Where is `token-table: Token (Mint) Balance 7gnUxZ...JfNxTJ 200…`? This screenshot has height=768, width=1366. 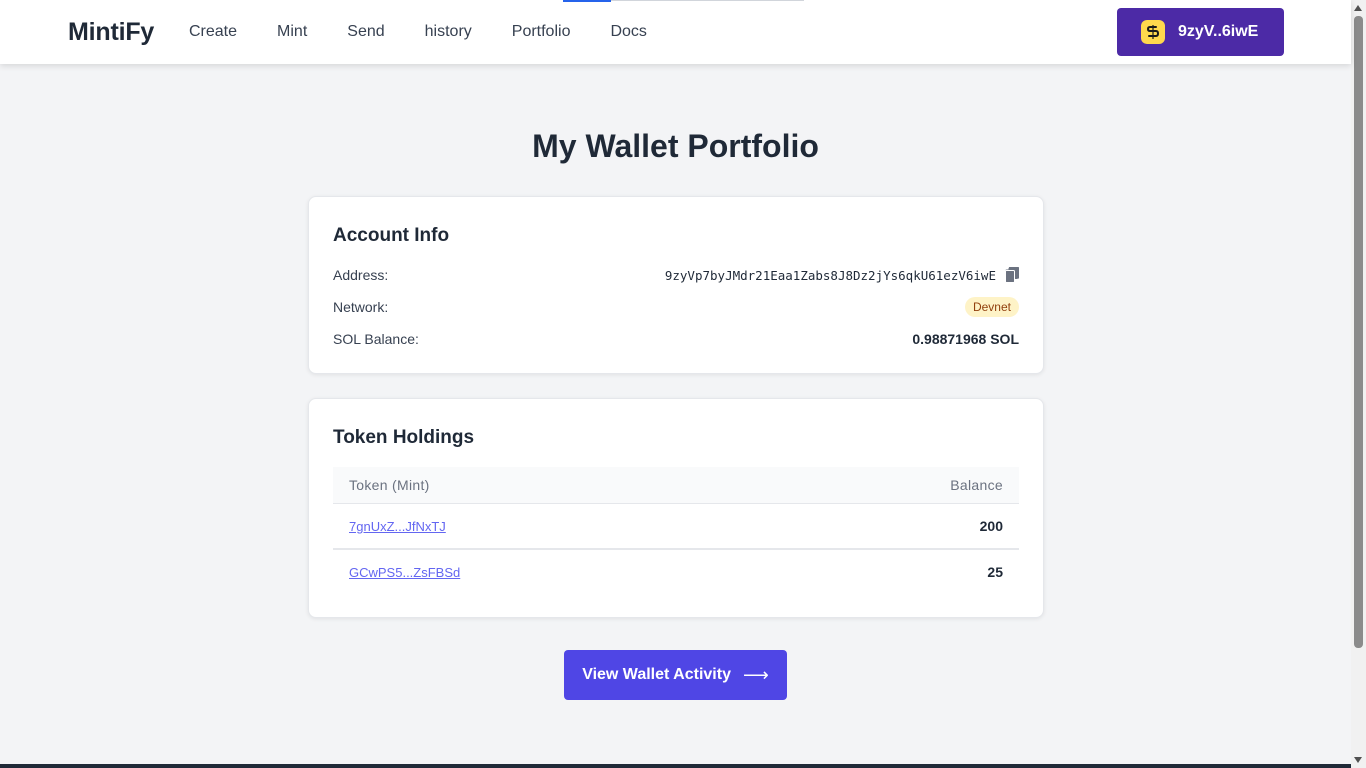 token-table: Token (Mint) Balance 7gnUxZ...JfNxTJ 200… is located at coordinates (676, 530).